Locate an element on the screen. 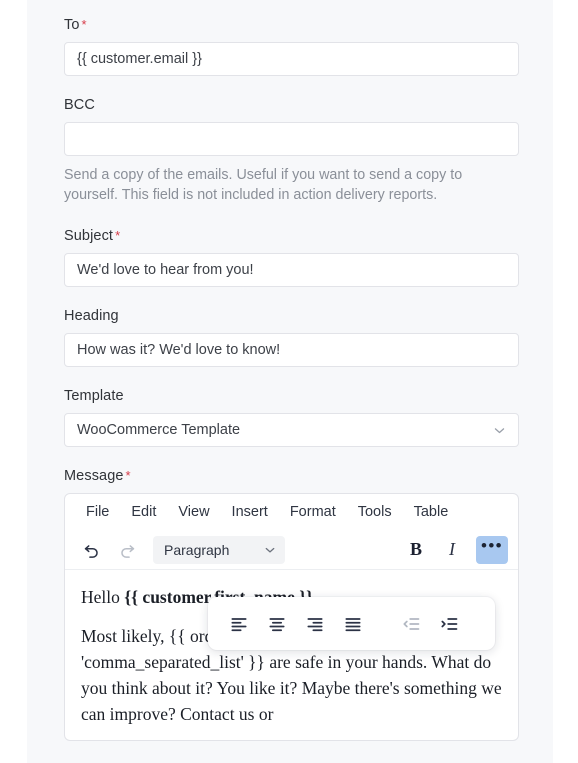  field-subject: Subject * We'd love to hear from you! is located at coordinates (291, 257).